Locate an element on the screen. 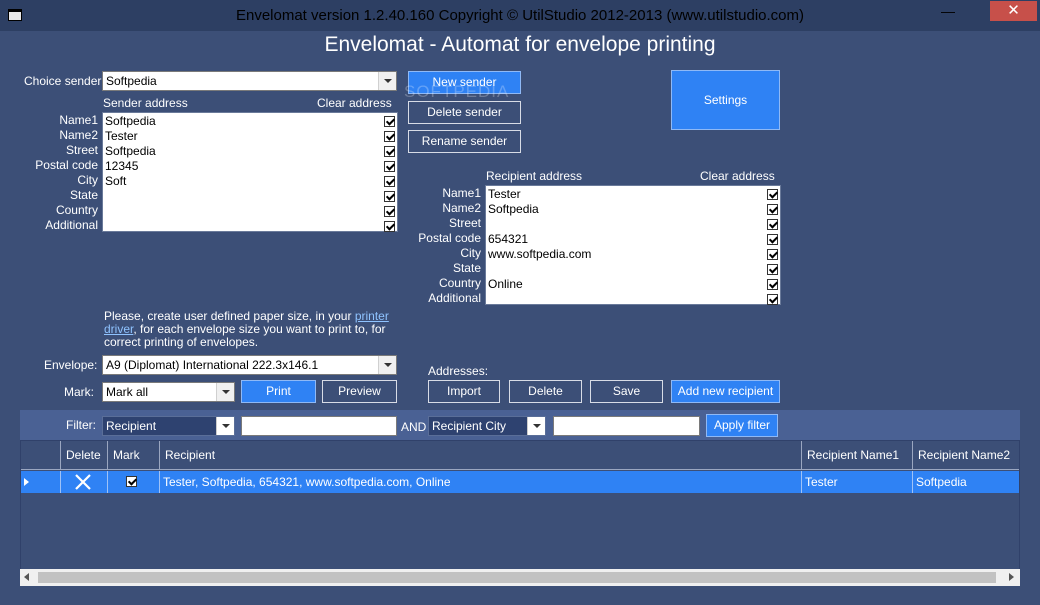  sender-label-country: Country is located at coordinates (76, 210).